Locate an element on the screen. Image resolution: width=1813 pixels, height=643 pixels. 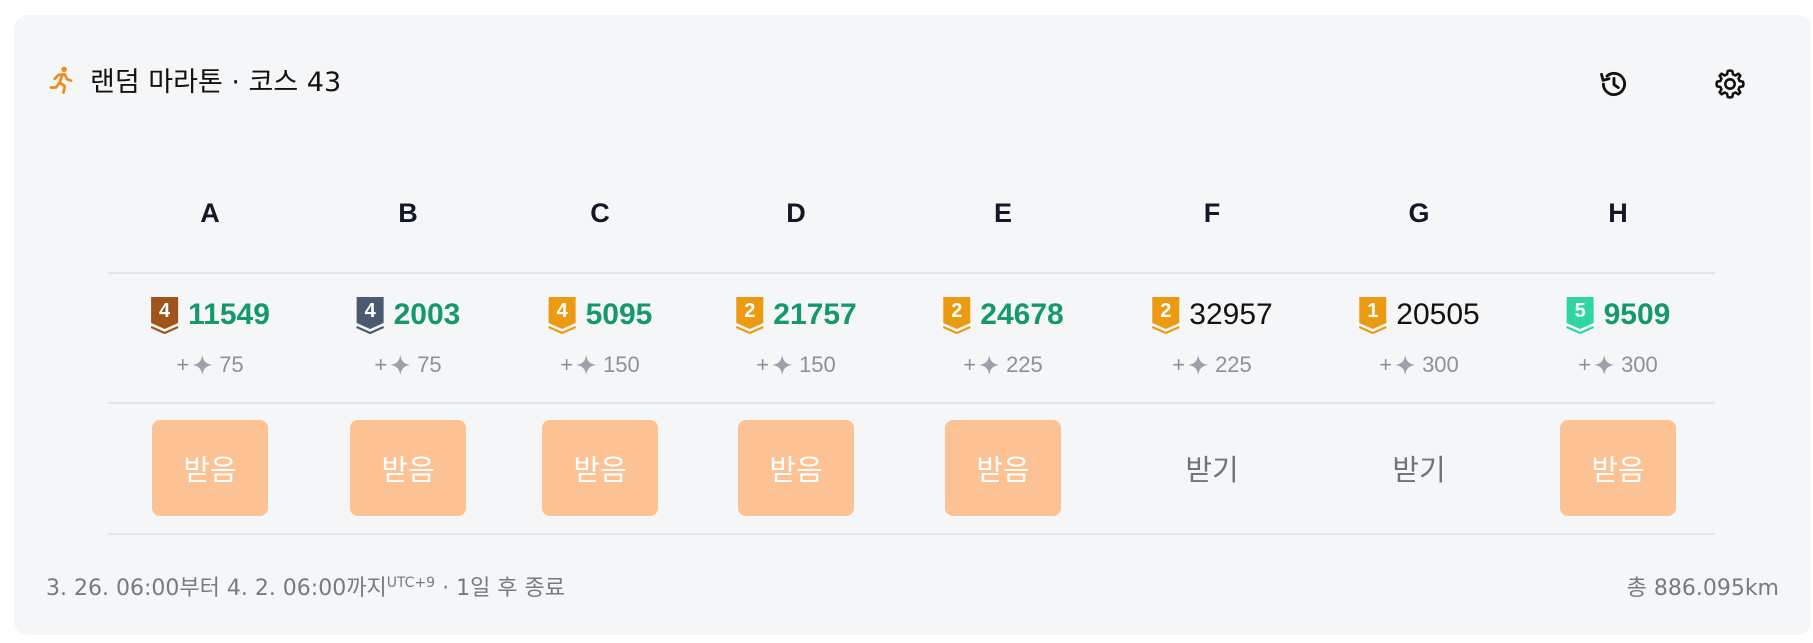
column-header: C is located at coordinates (600, 213).